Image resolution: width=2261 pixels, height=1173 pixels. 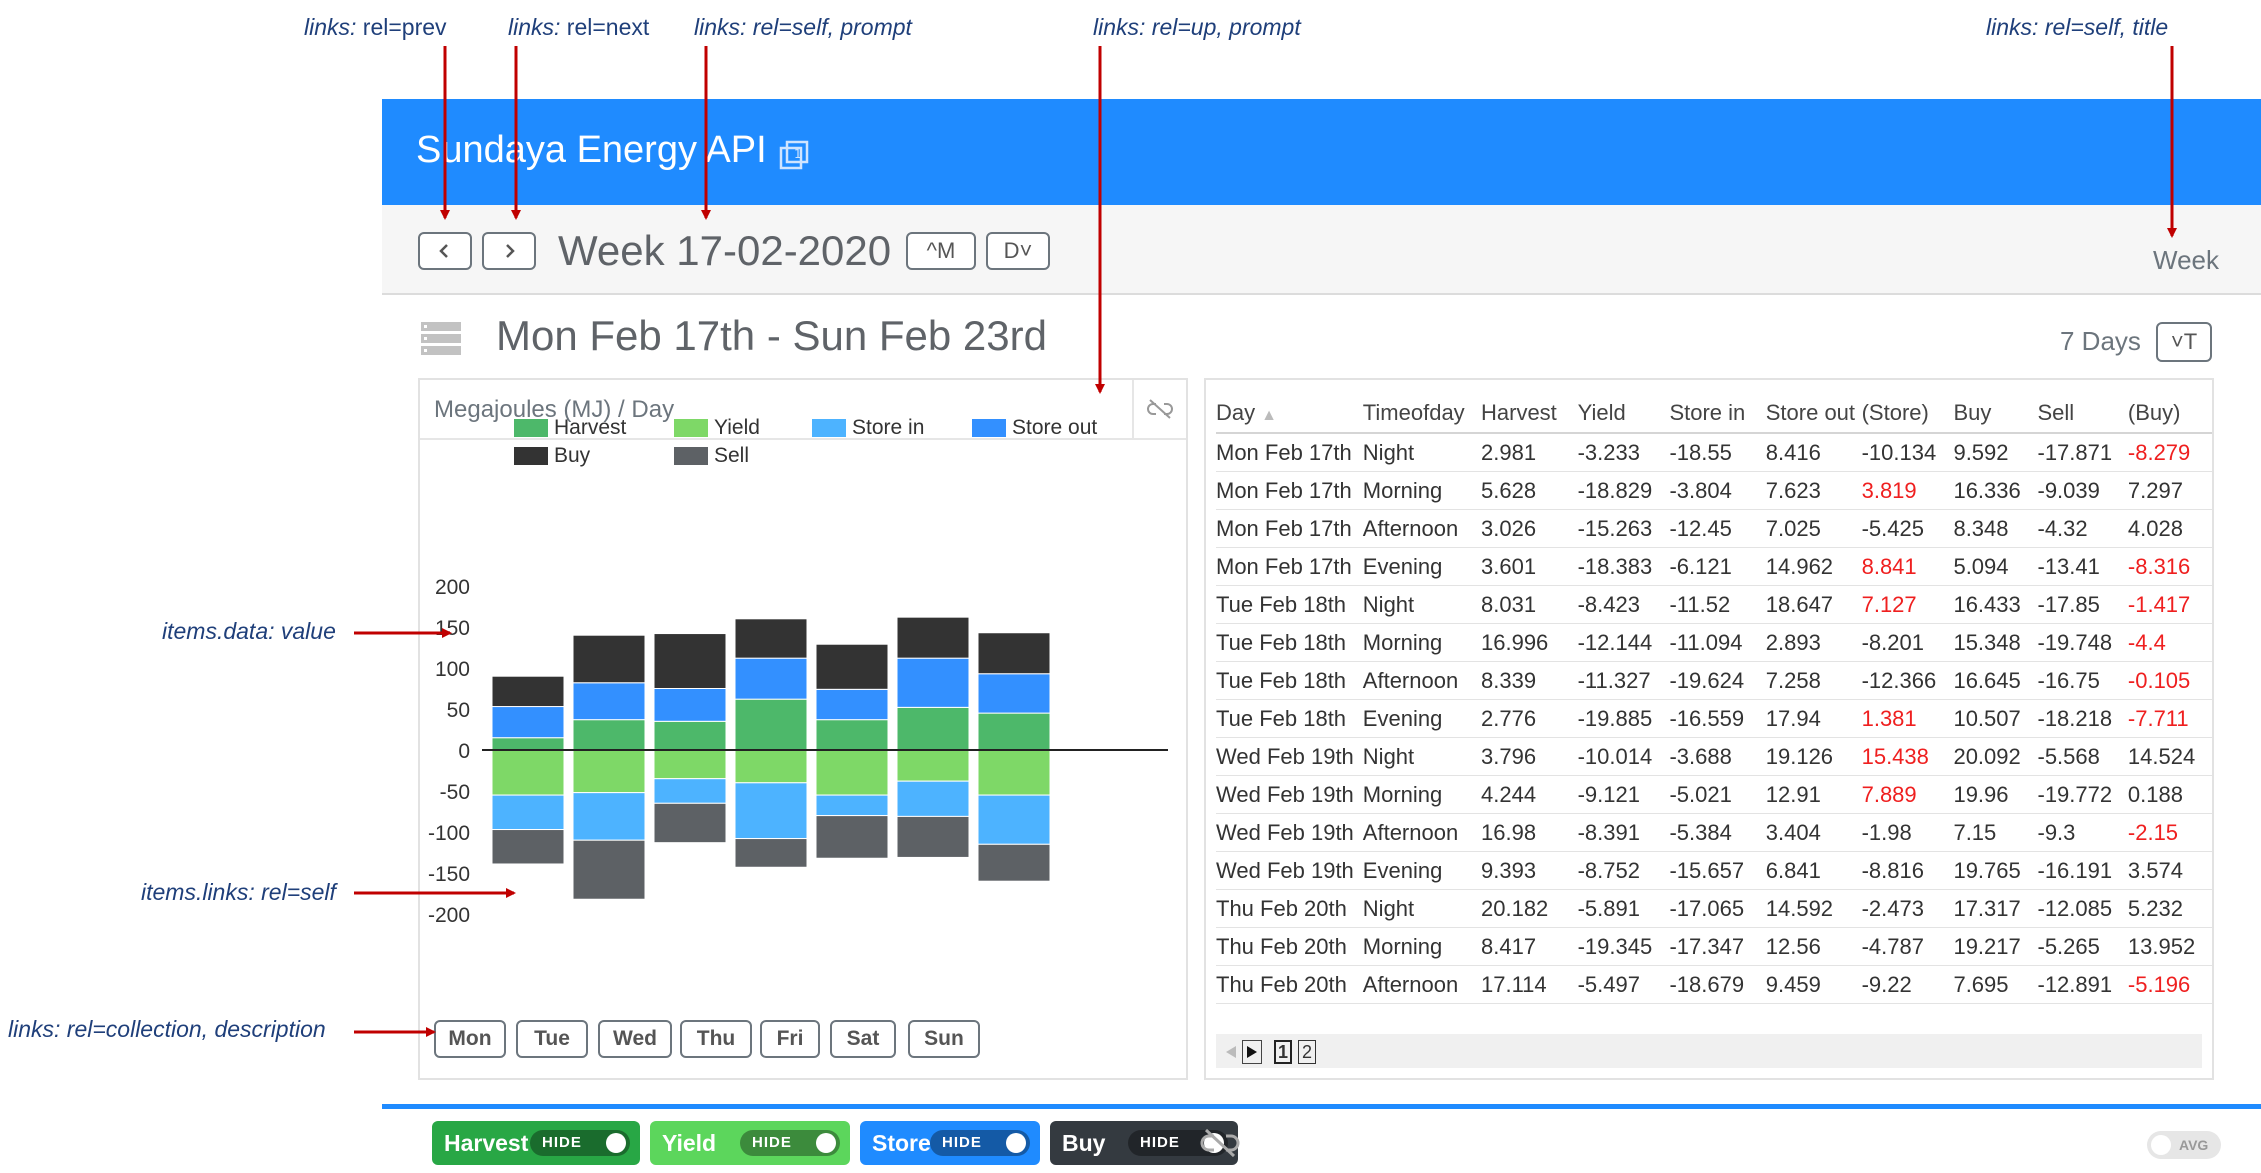 What do you see at coordinates (794, 155) in the screenshot?
I see `copy-icon: 1` at bounding box center [794, 155].